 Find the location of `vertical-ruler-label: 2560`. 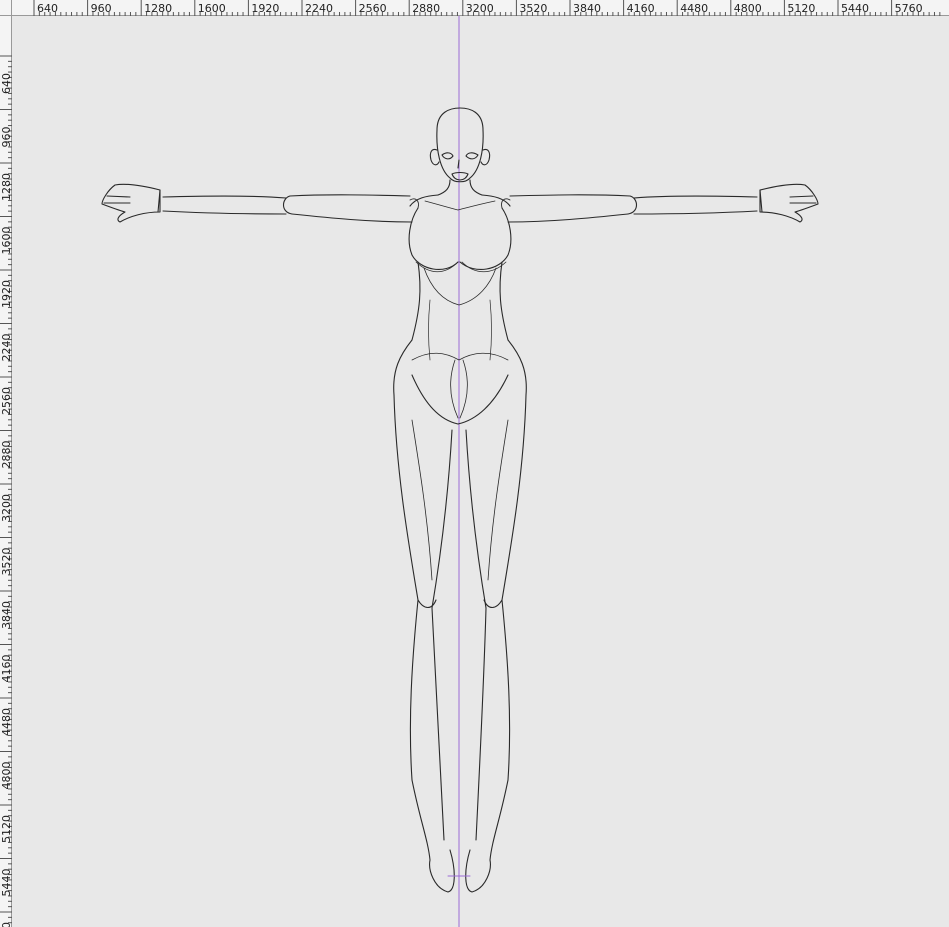

vertical-ruler-label: 2560 is located at coordinates (6, 401).